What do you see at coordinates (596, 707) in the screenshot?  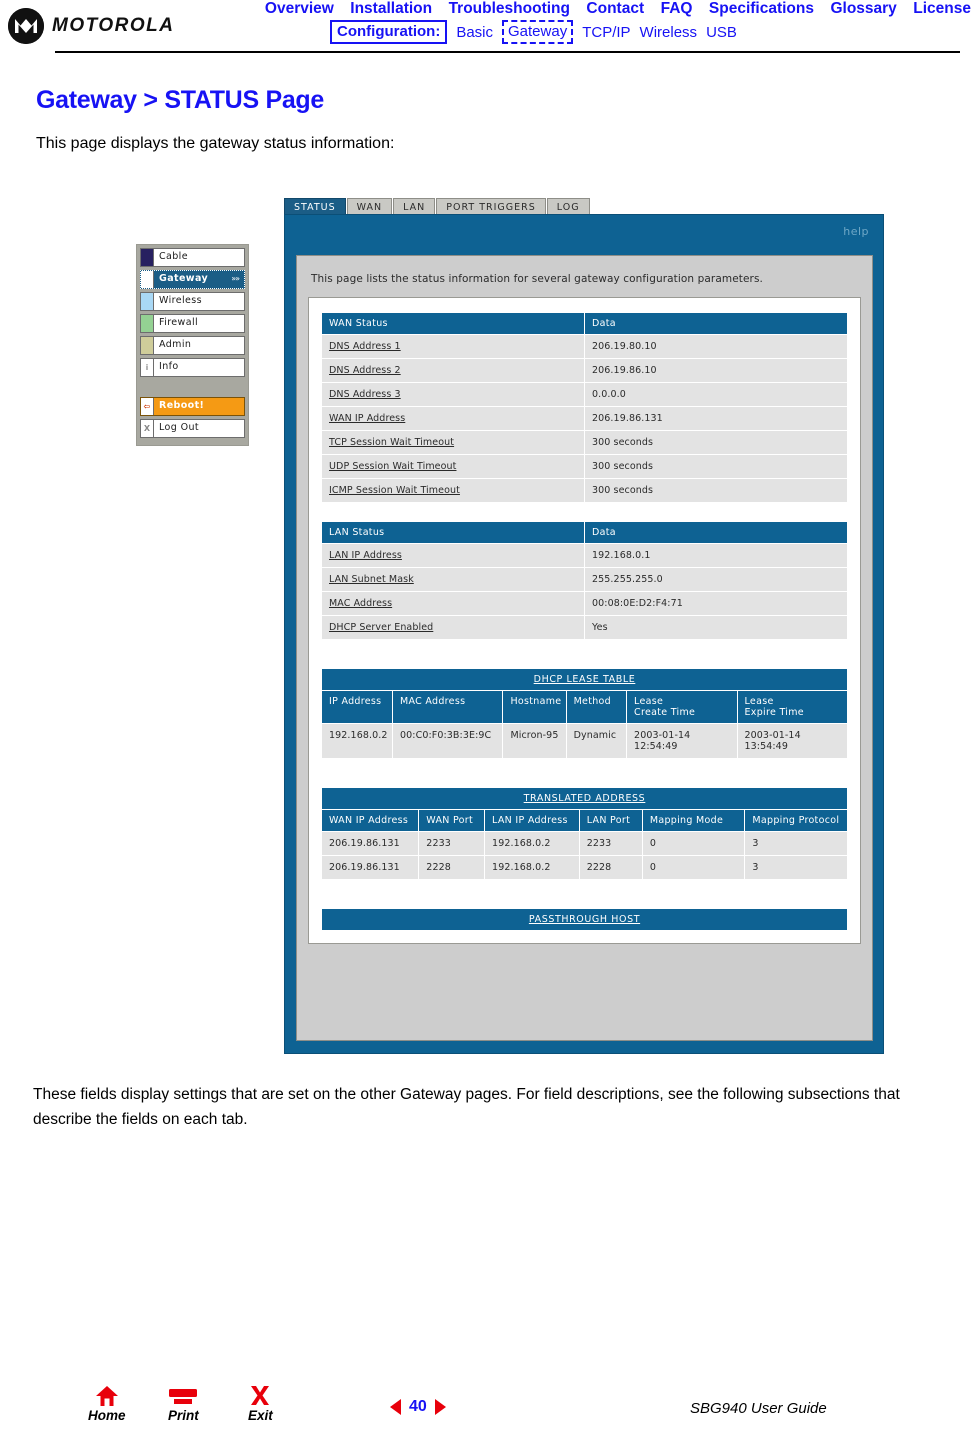 I see `dhcp-header-method: Method` at bounding box center [596, 707].